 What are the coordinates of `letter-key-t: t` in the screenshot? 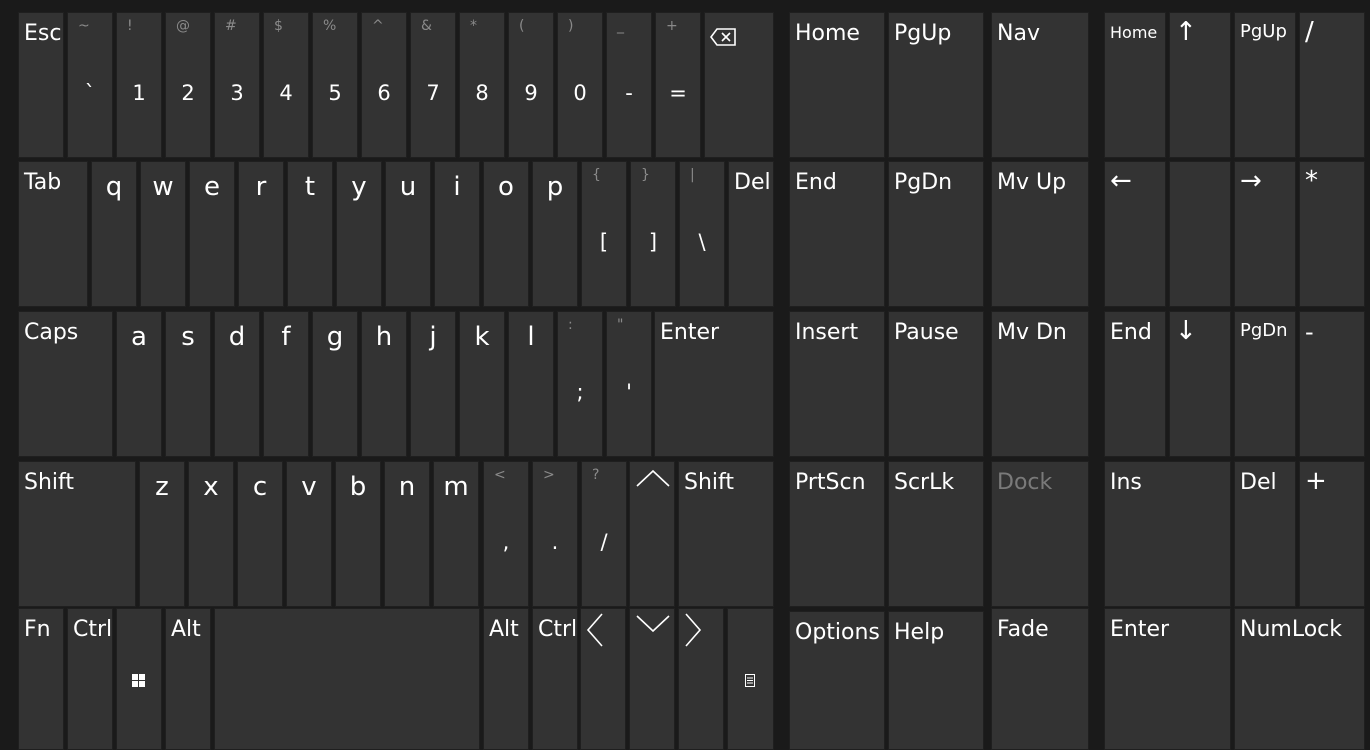 It's located at (310, 234).